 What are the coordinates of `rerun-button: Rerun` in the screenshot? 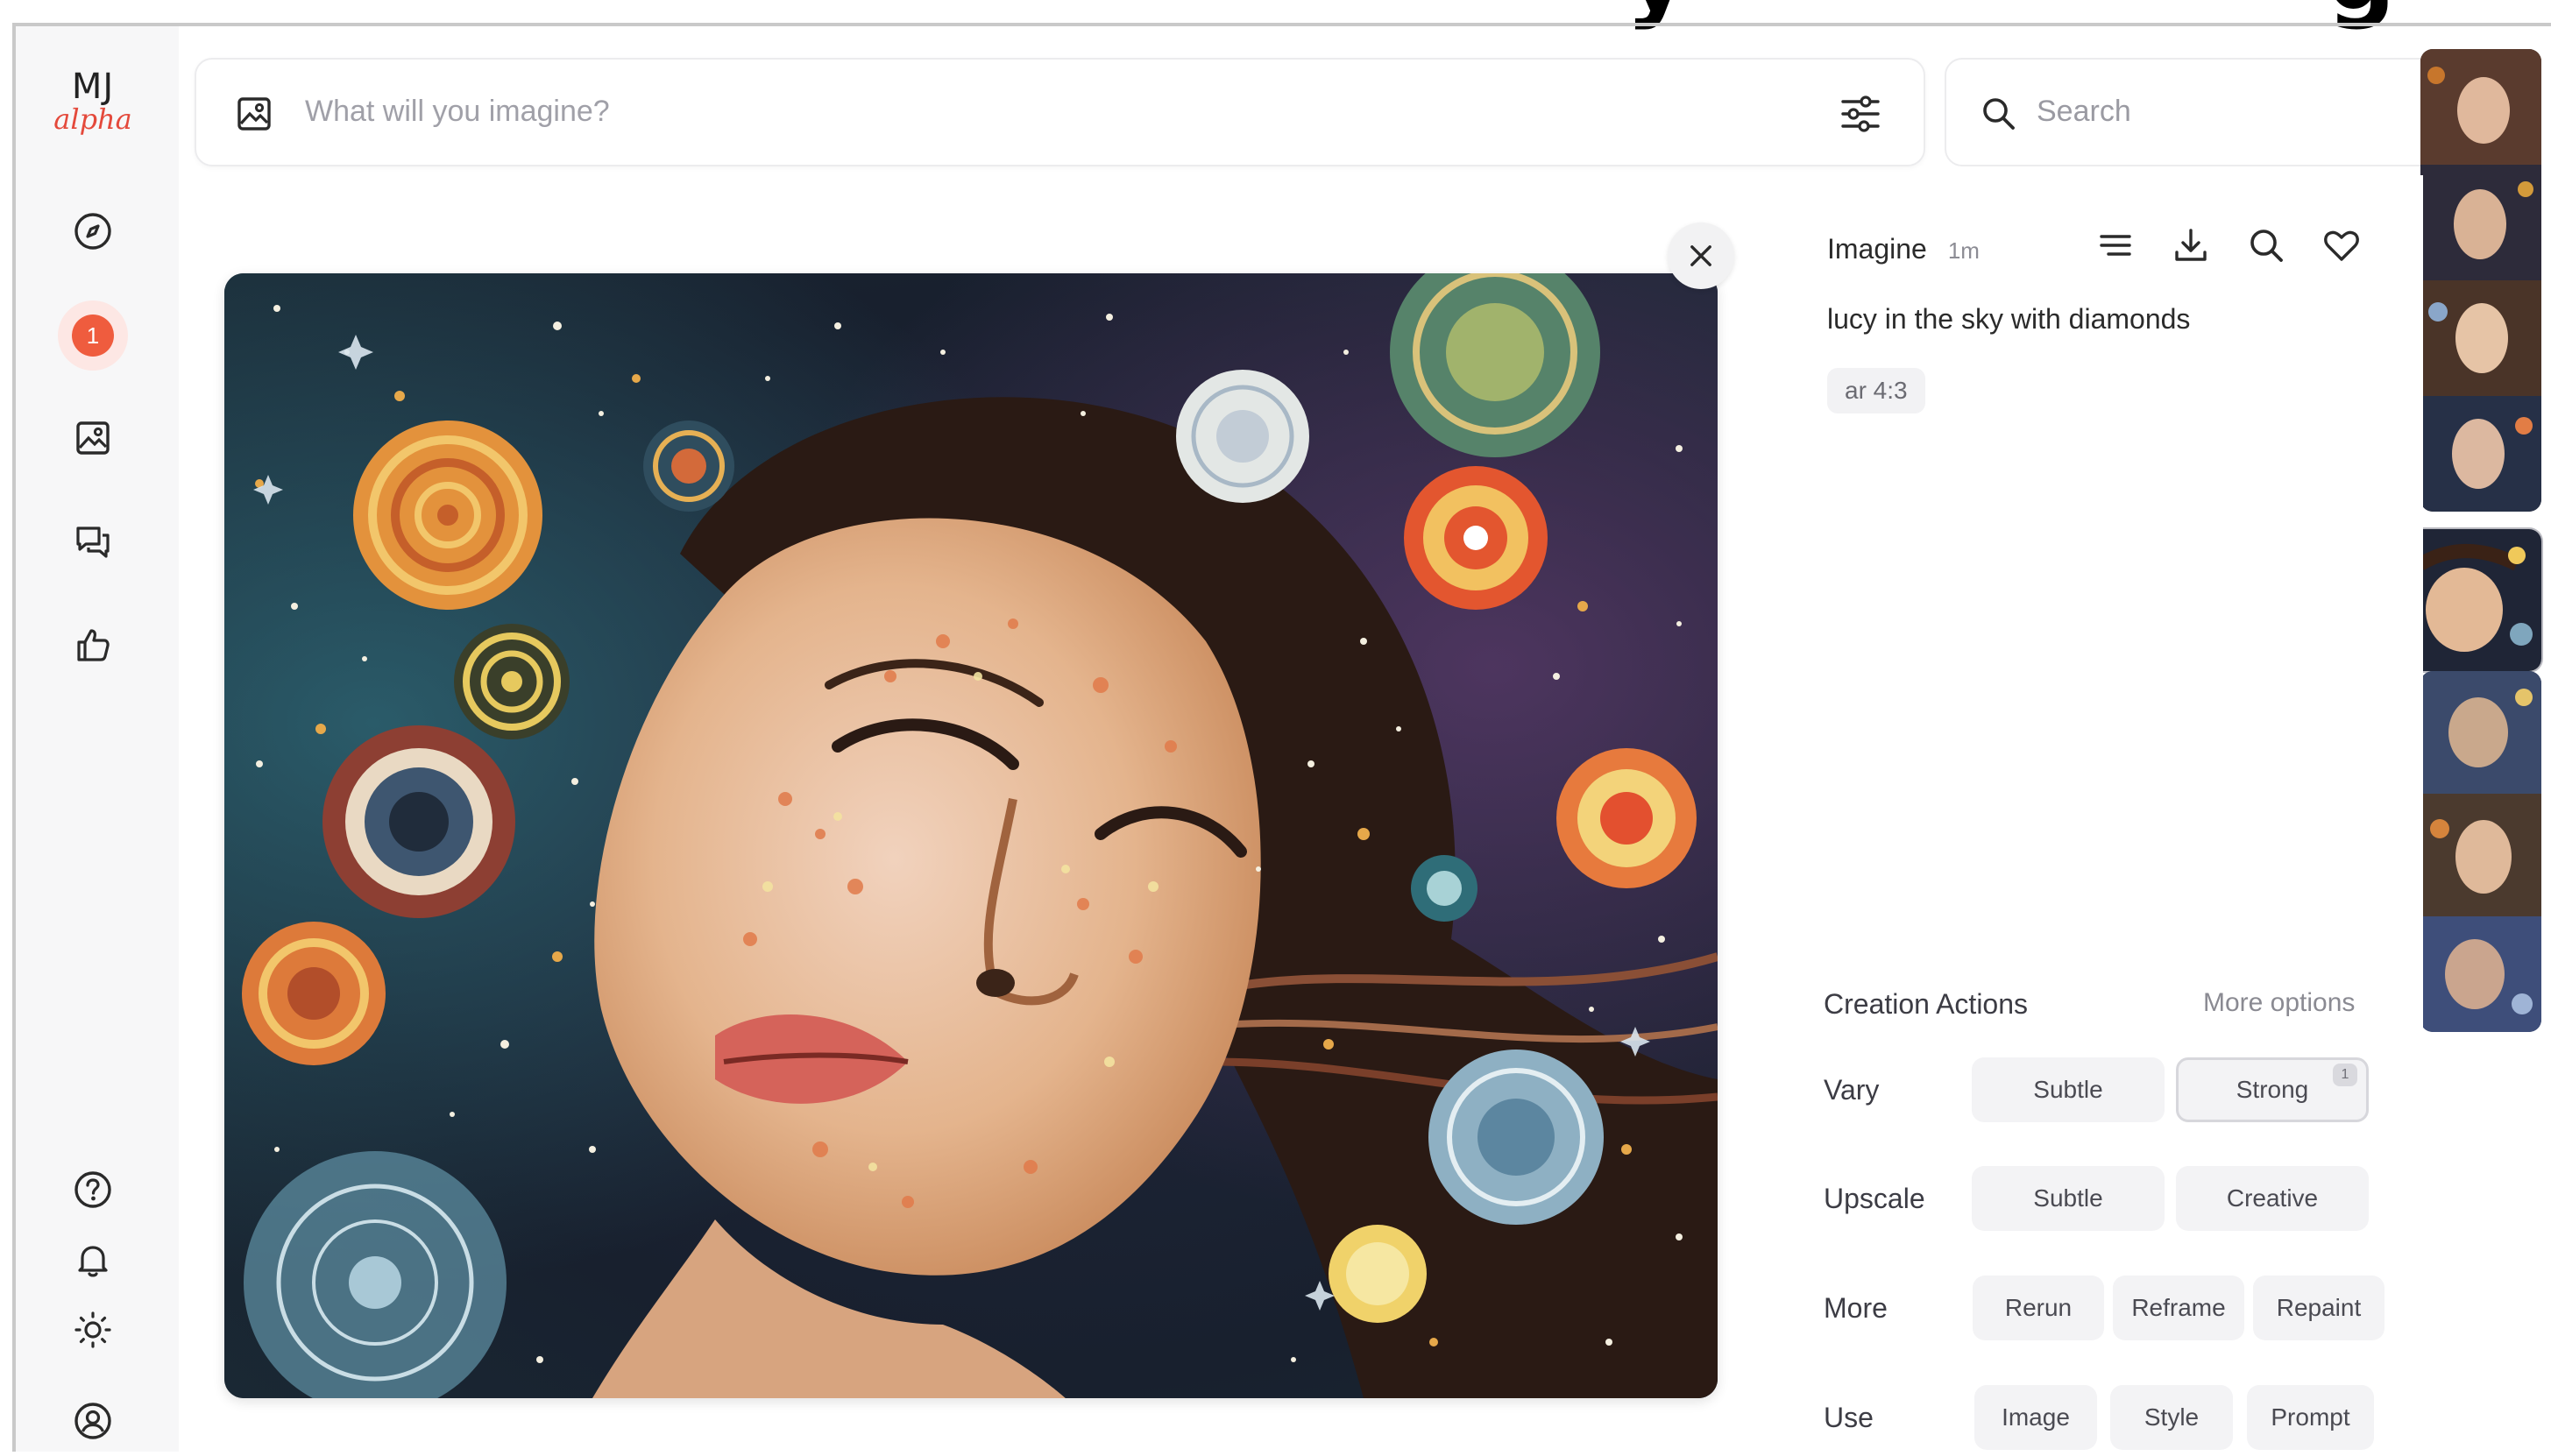 It's located at (2038, 1308).